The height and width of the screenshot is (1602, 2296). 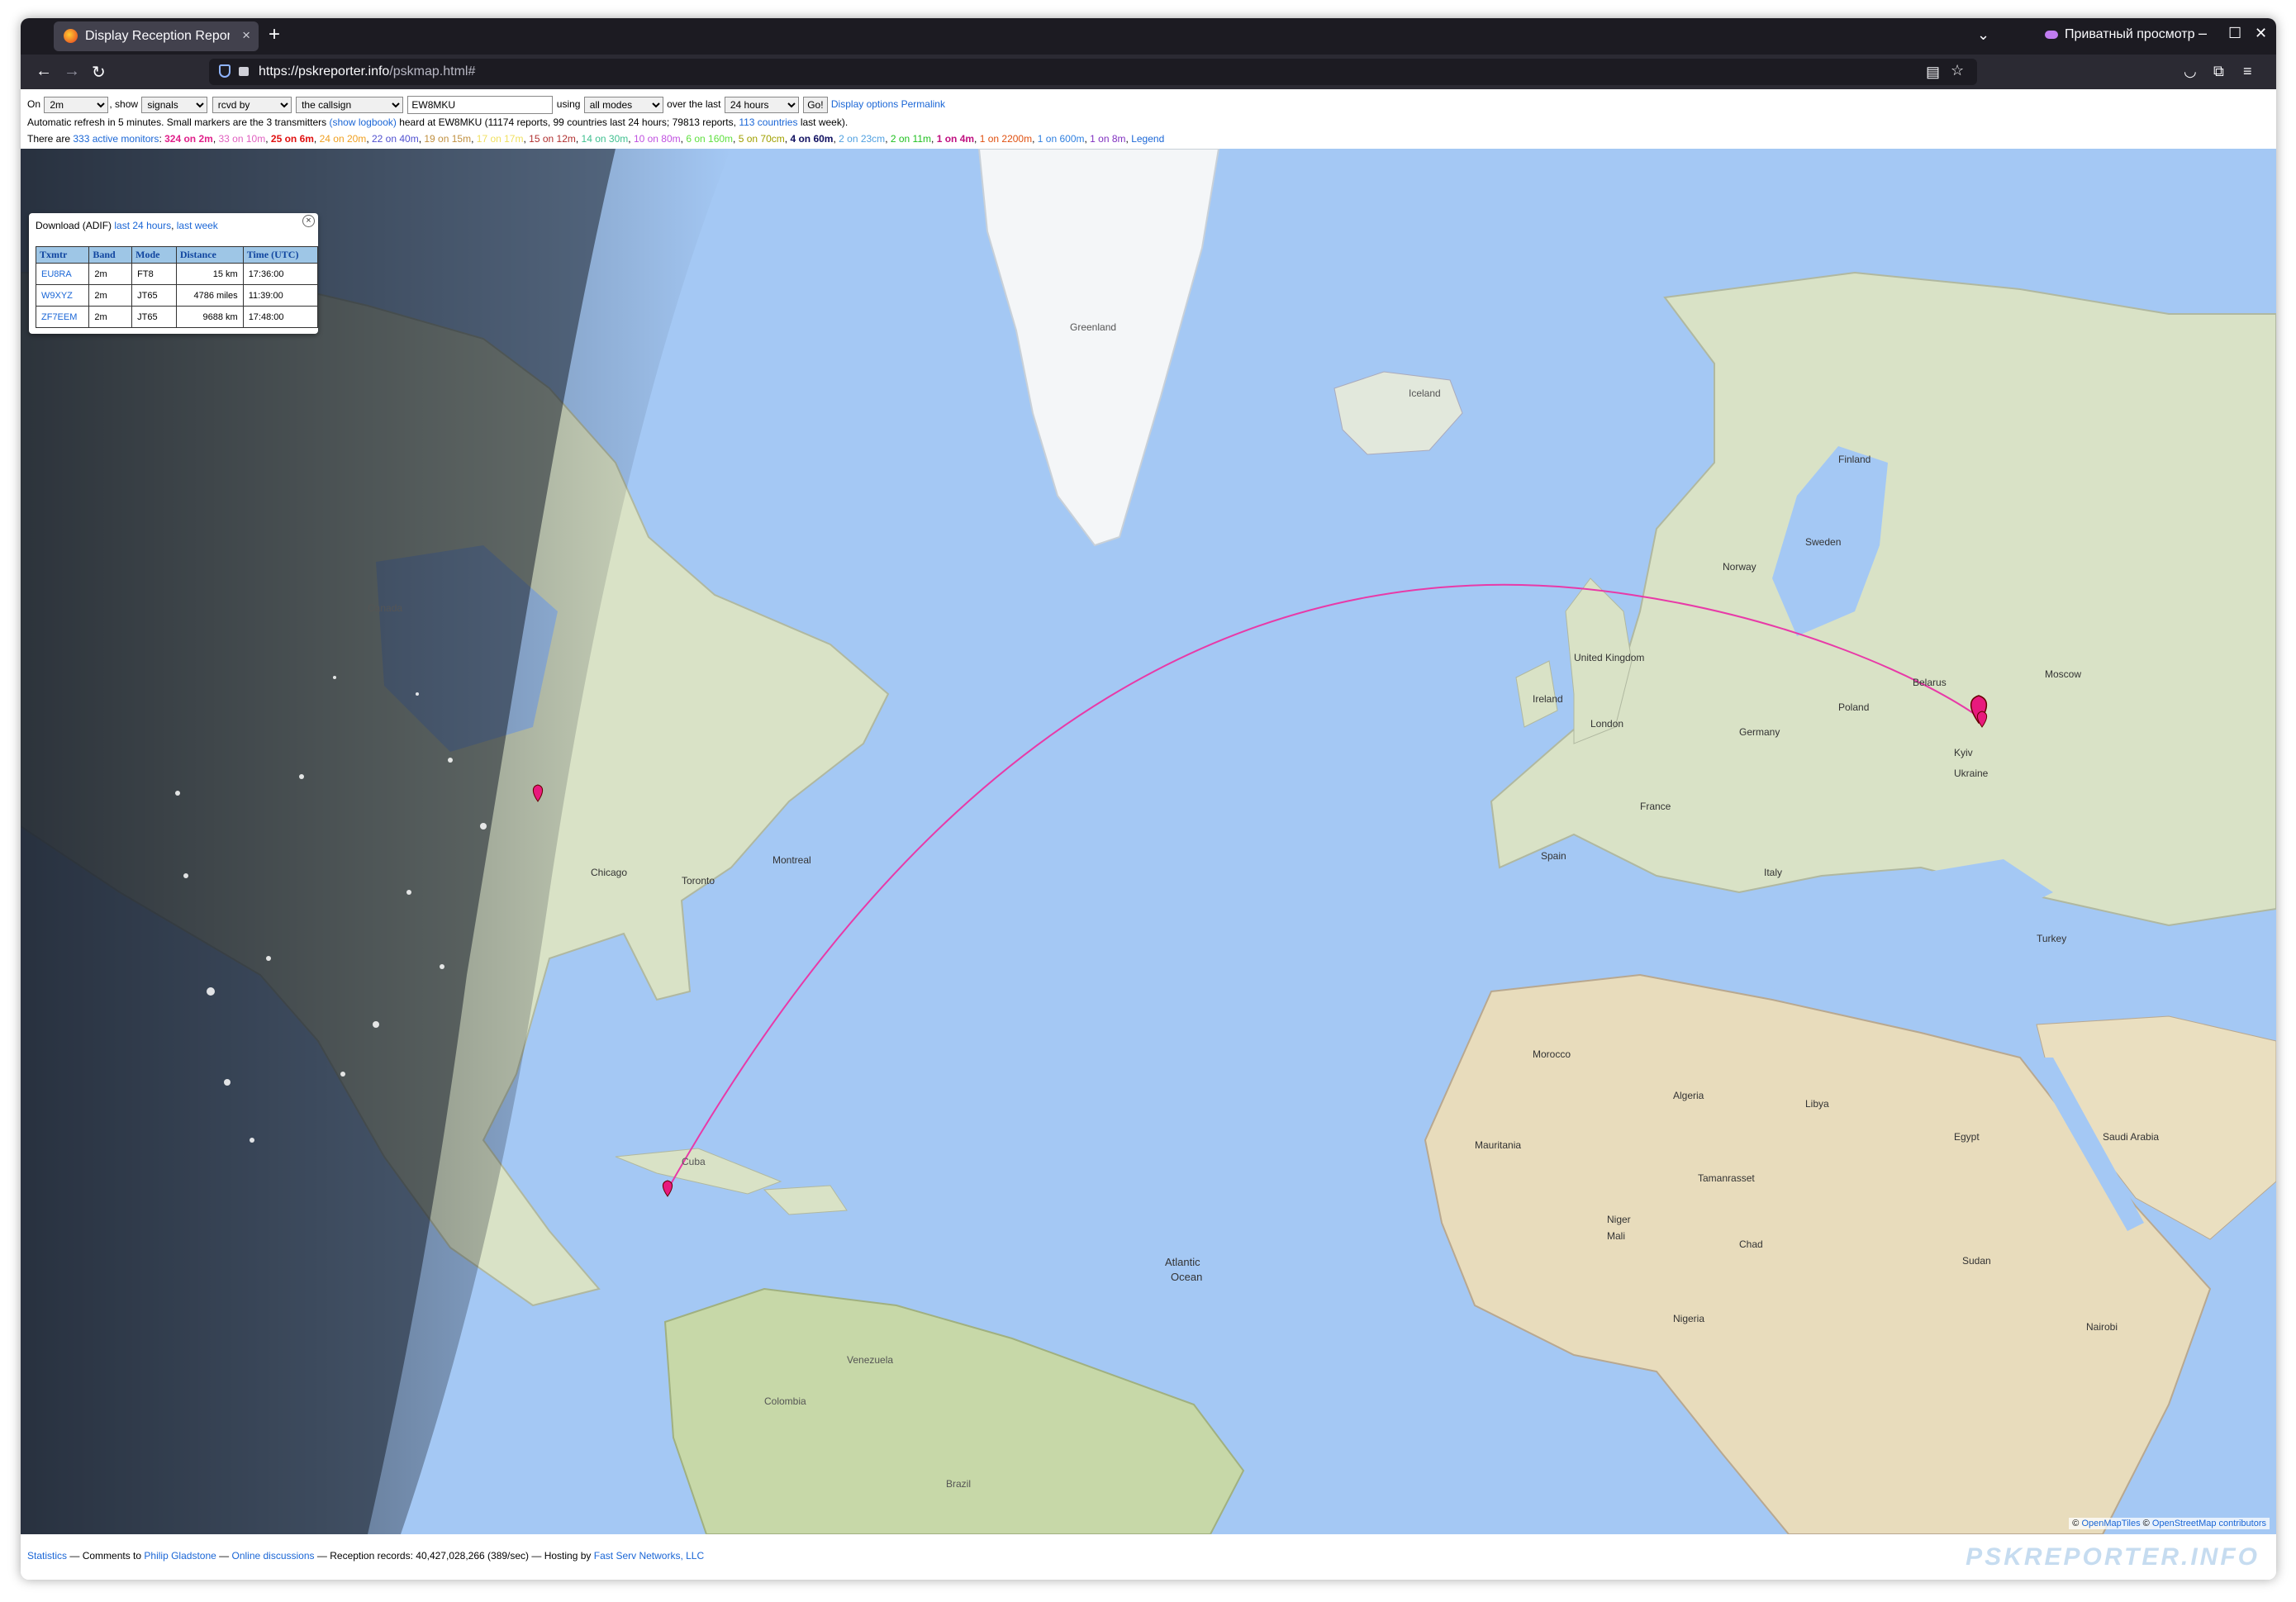 I want to click on comments-text: — Comments to, so click(x=105, y=1556).